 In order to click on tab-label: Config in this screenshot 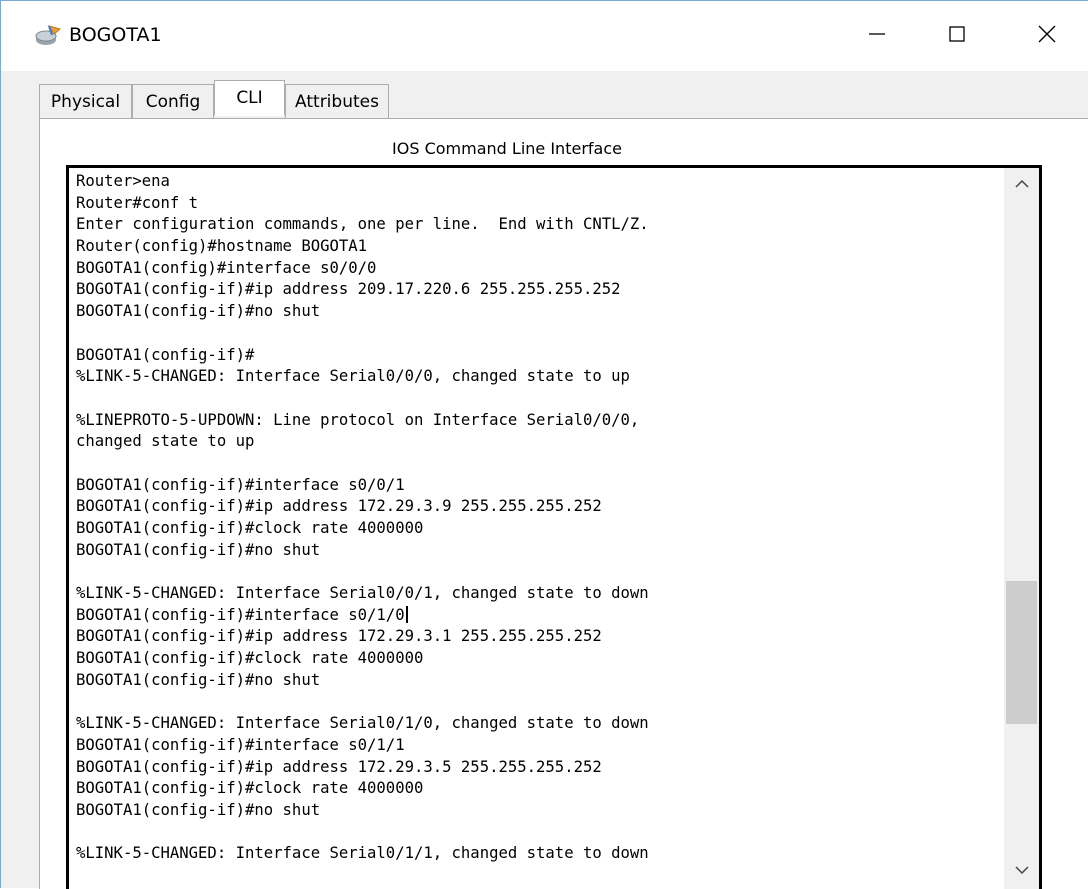, I will do `click(173, 101)`.